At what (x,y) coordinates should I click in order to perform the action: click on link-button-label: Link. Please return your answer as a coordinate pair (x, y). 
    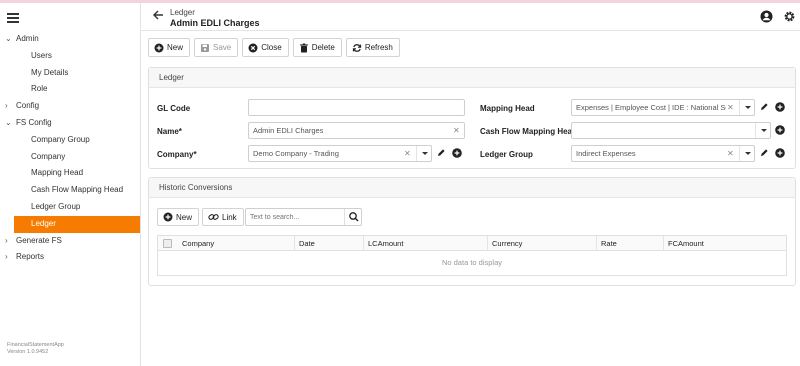
    Looking at the image, I should click on (229, 217).